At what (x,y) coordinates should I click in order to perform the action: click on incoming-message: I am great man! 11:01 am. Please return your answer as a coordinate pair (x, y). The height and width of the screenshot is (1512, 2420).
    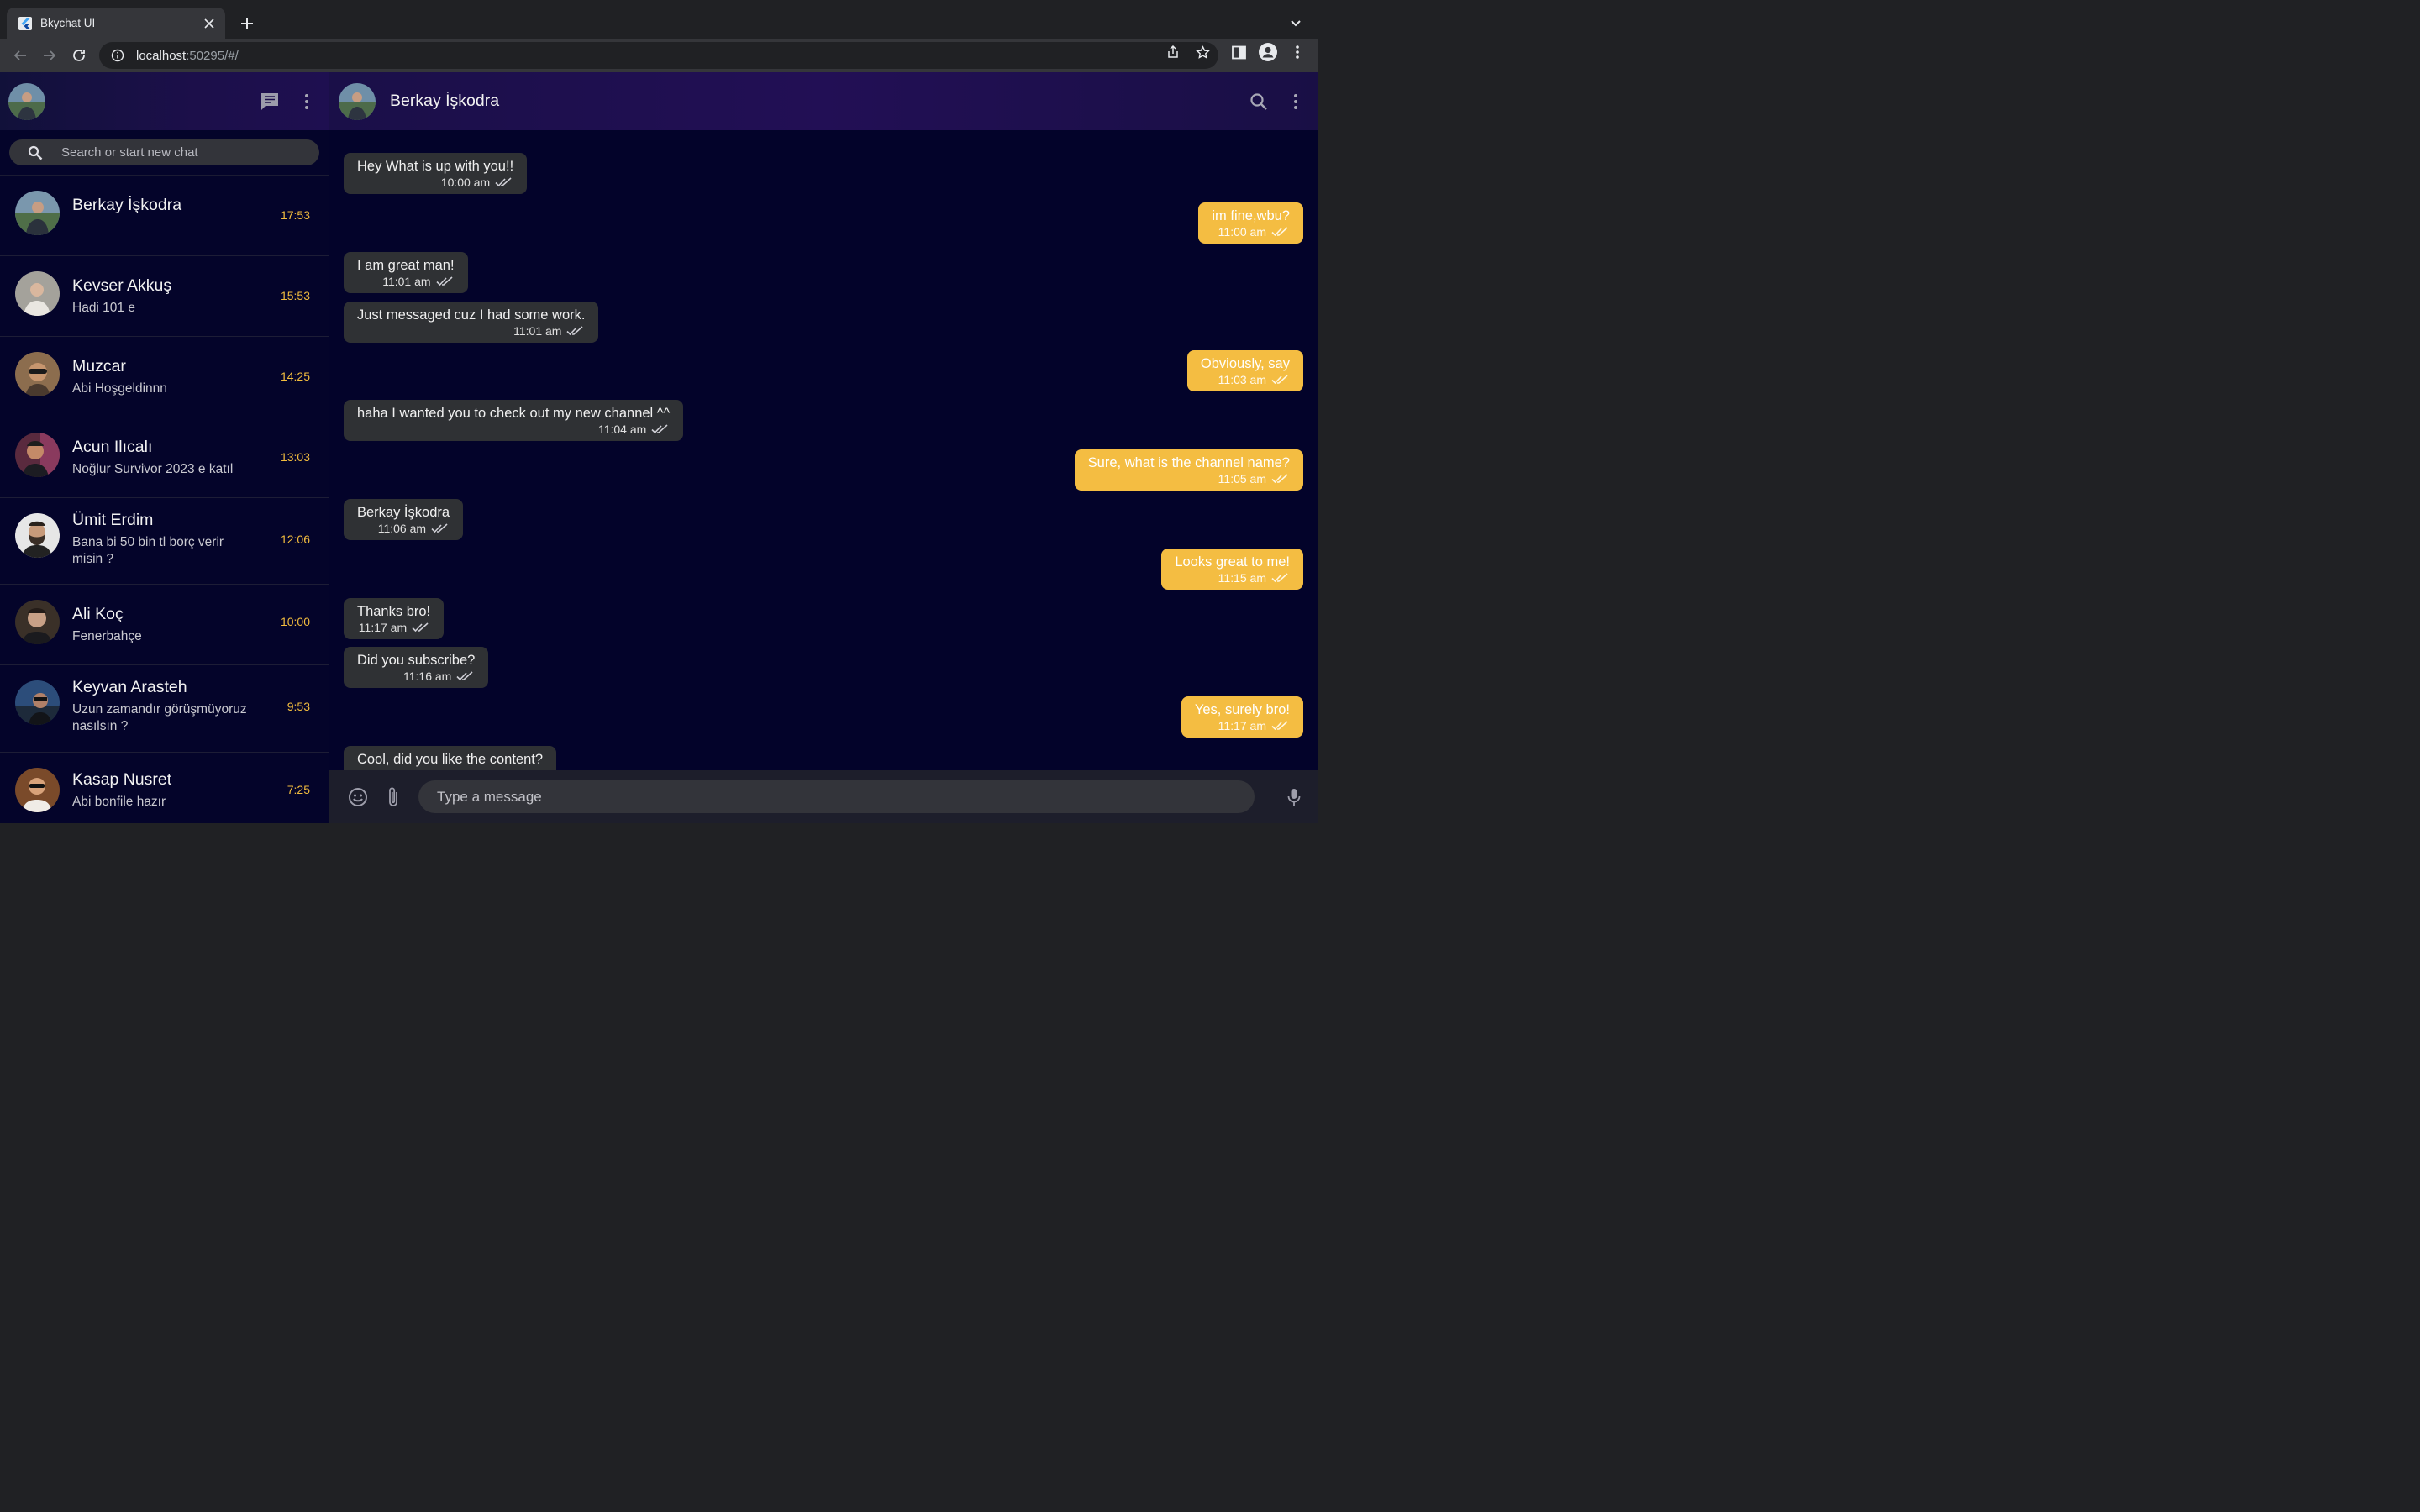
    Looking at the image, I should click on (406, 272).